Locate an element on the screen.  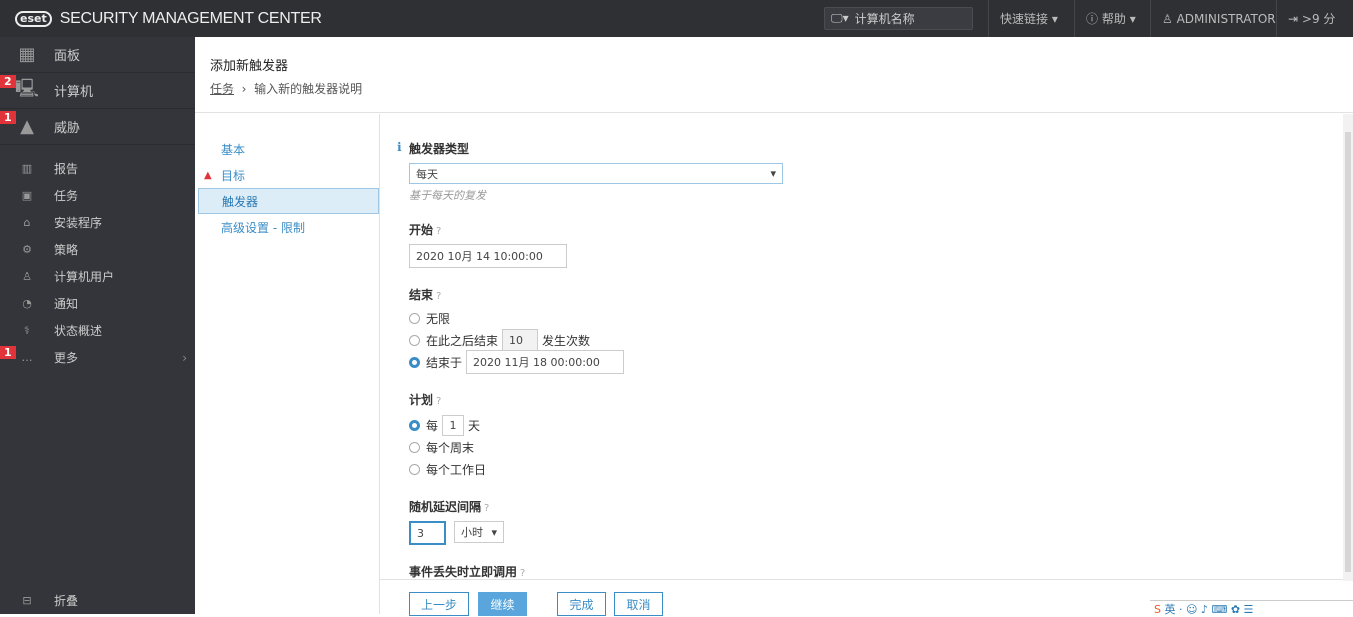
missed-label: 事件丢失时立即调用 is located at coordinates (463, 572).